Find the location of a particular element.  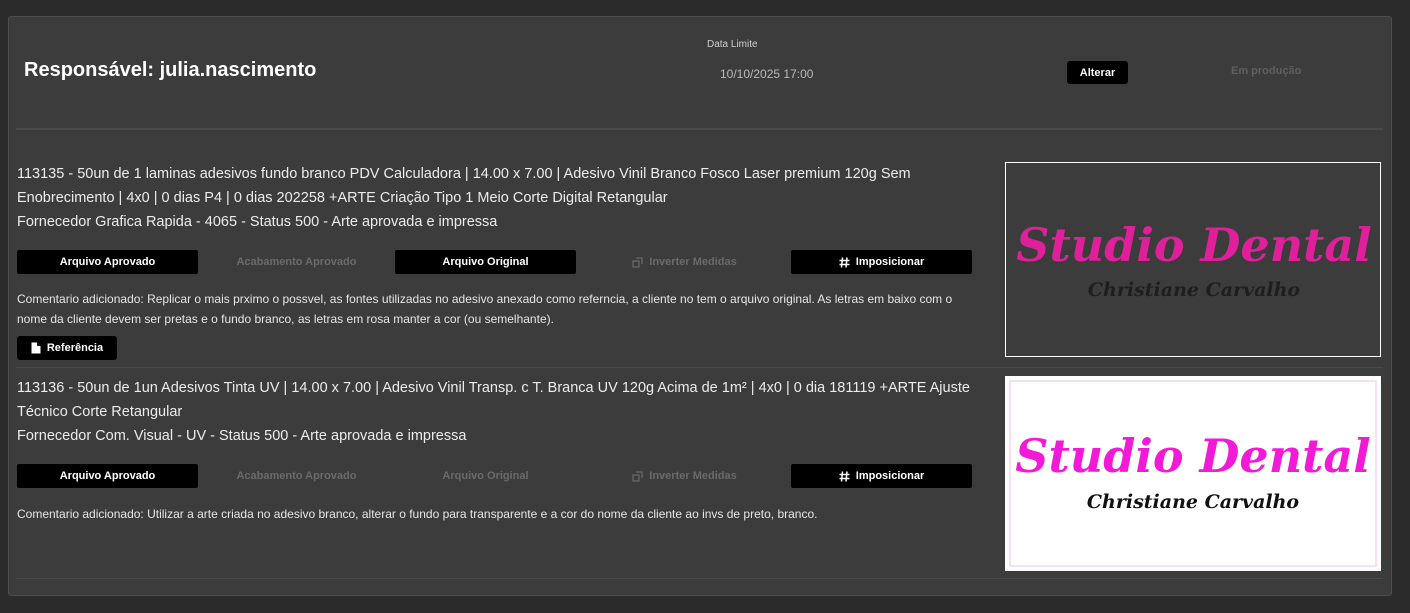

item-divider is located at coordinates (699, 367).